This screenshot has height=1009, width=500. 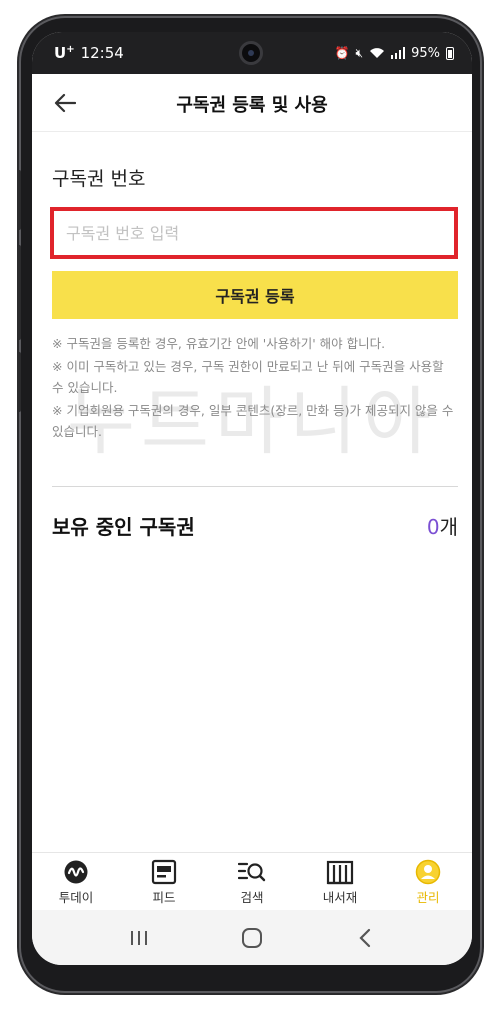 I want to click on library-icon, so click(x=340, y=872).